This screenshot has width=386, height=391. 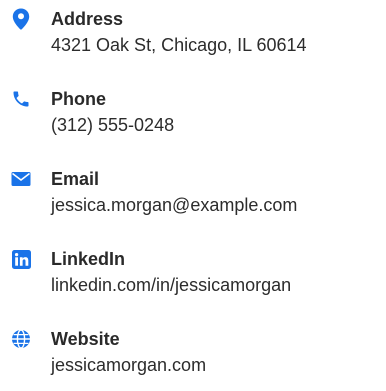 I want to click on website-link: jessicamorgan.com, so click(x=128, y=365).